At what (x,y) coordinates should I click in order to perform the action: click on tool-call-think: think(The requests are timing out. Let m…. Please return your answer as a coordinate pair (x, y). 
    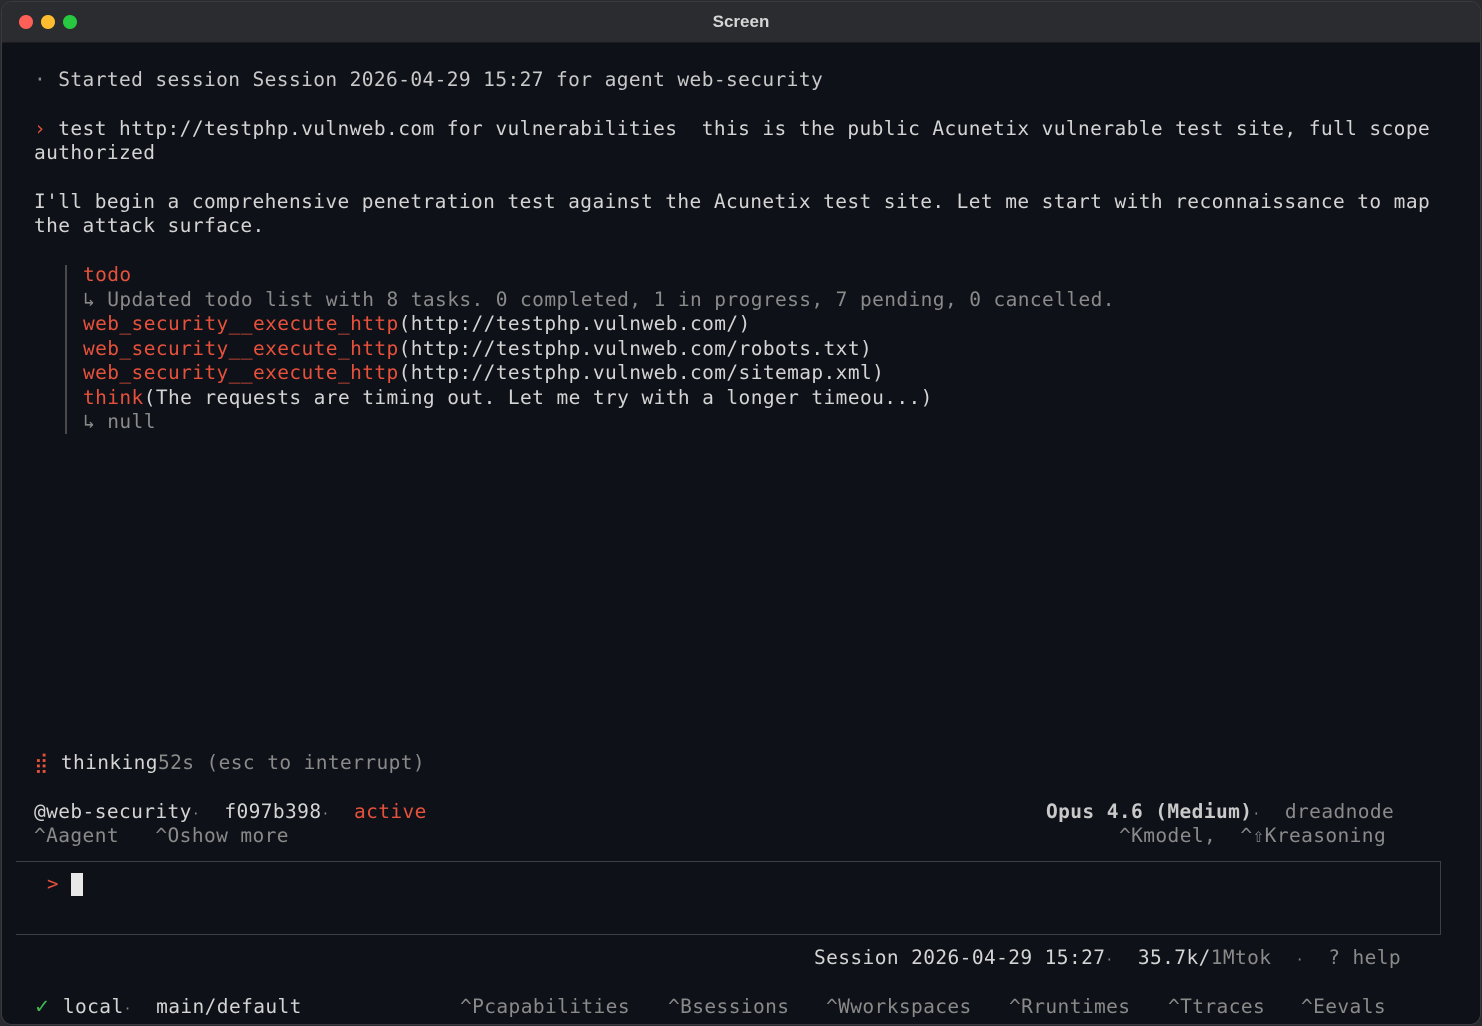
    Looking at the image, I should click on (508, 398).